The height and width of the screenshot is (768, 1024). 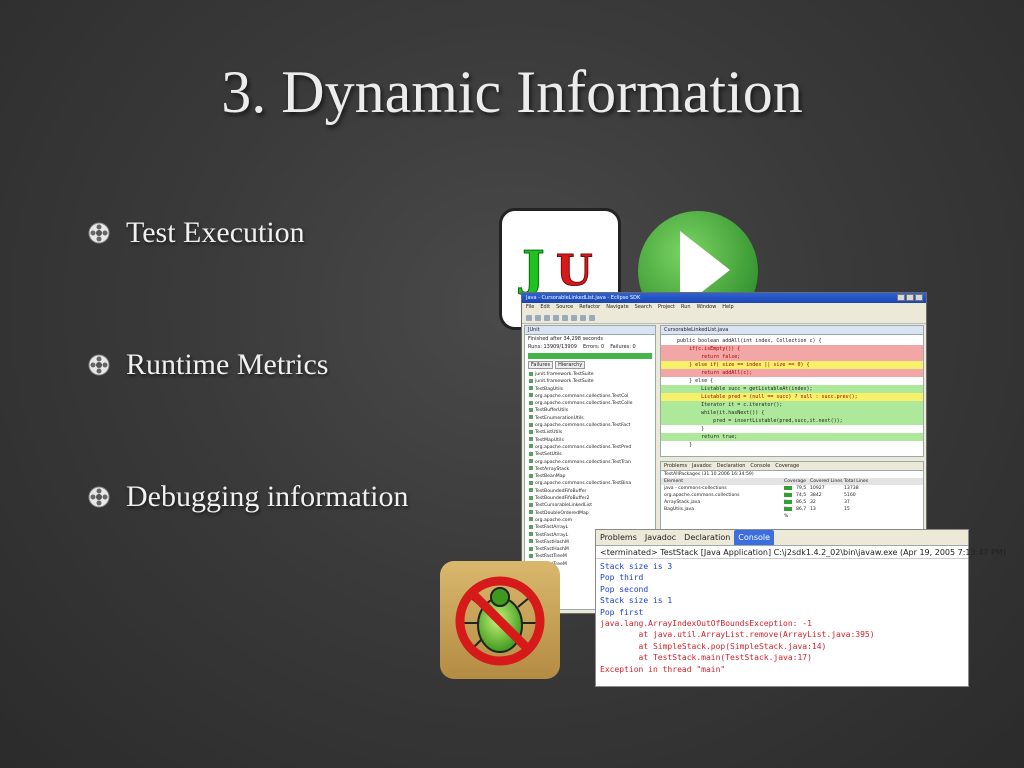 What do you see at coordinates (529, 317) in the screenshot?
I see `toolbar-new-icon` at bounding box center [529, 317].